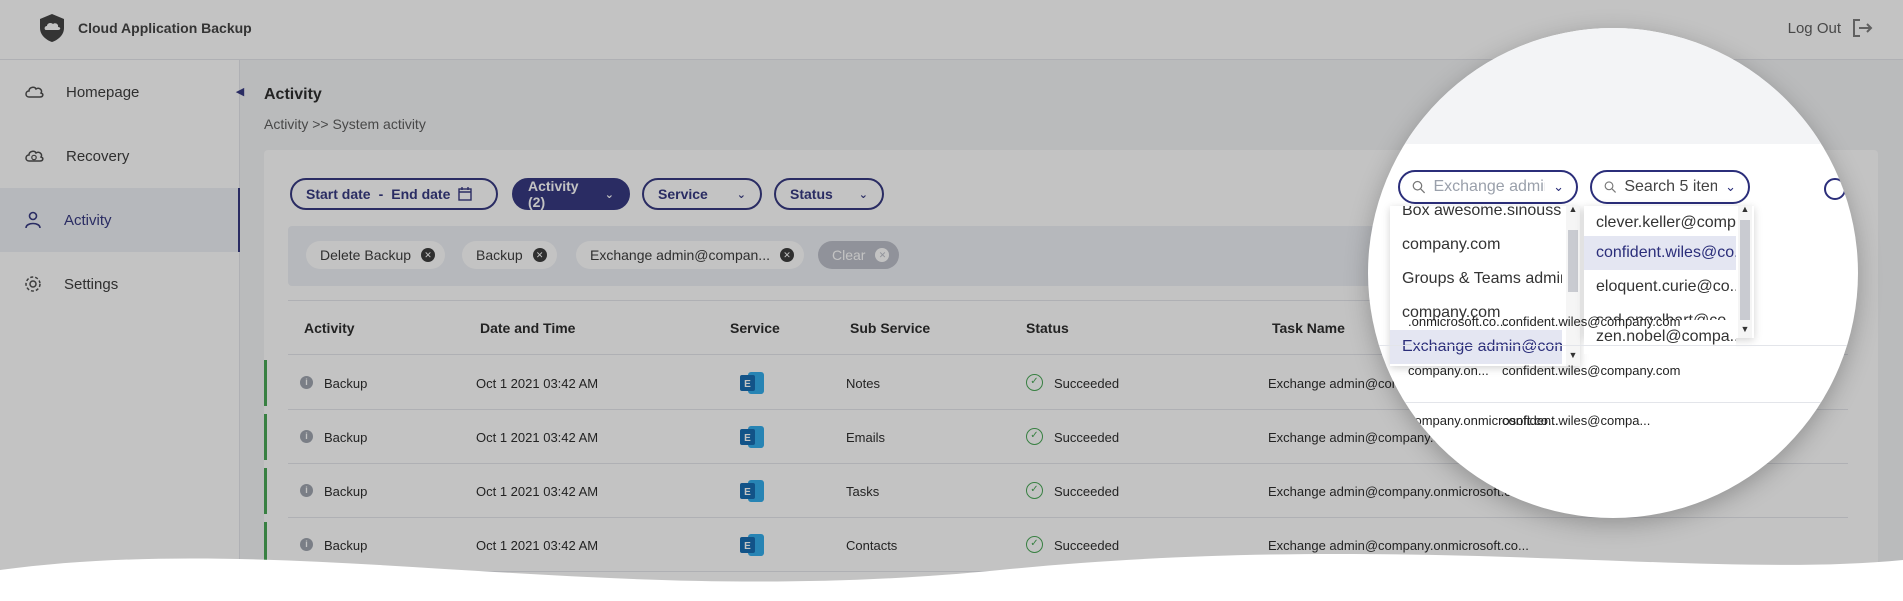  What do you see at coordinates (849, 255) in the screenshot?
I see `chip-label: Clear` at bounding box center [849, 255].